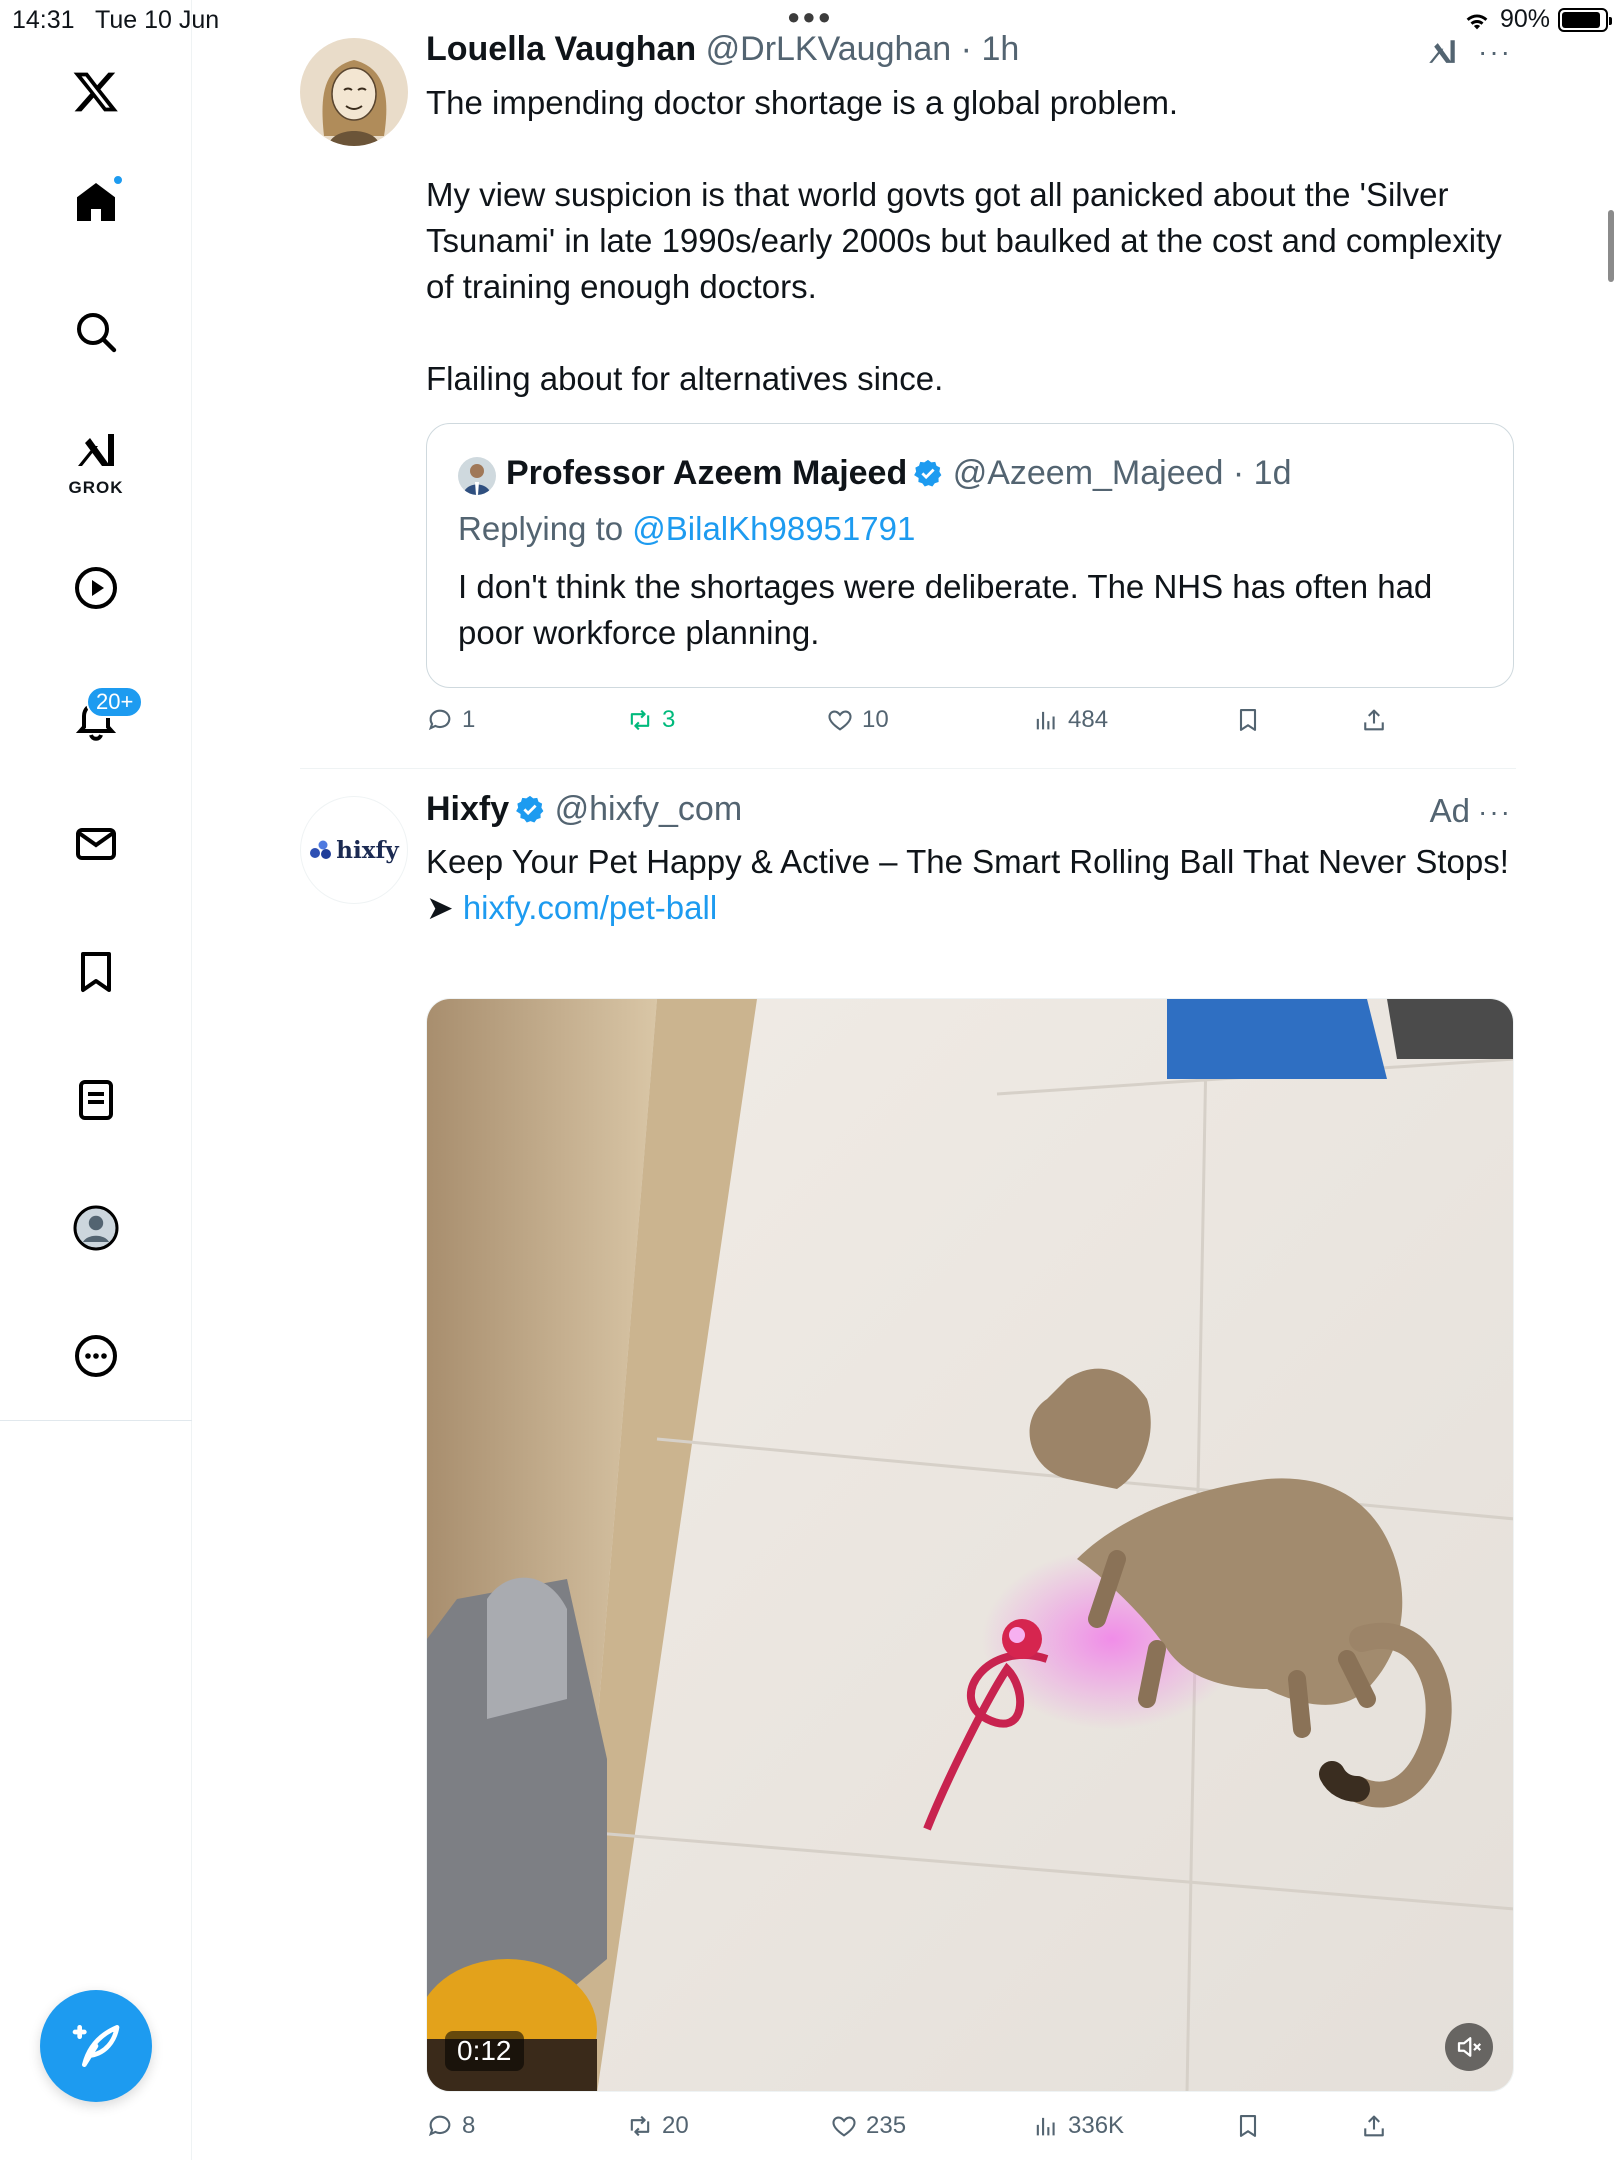 The height and width of the screenshot is (2160, 1620). Describe the element at coordinates (115, 702) in the screenshot. I see `notifications-badge: 20+` at that location.